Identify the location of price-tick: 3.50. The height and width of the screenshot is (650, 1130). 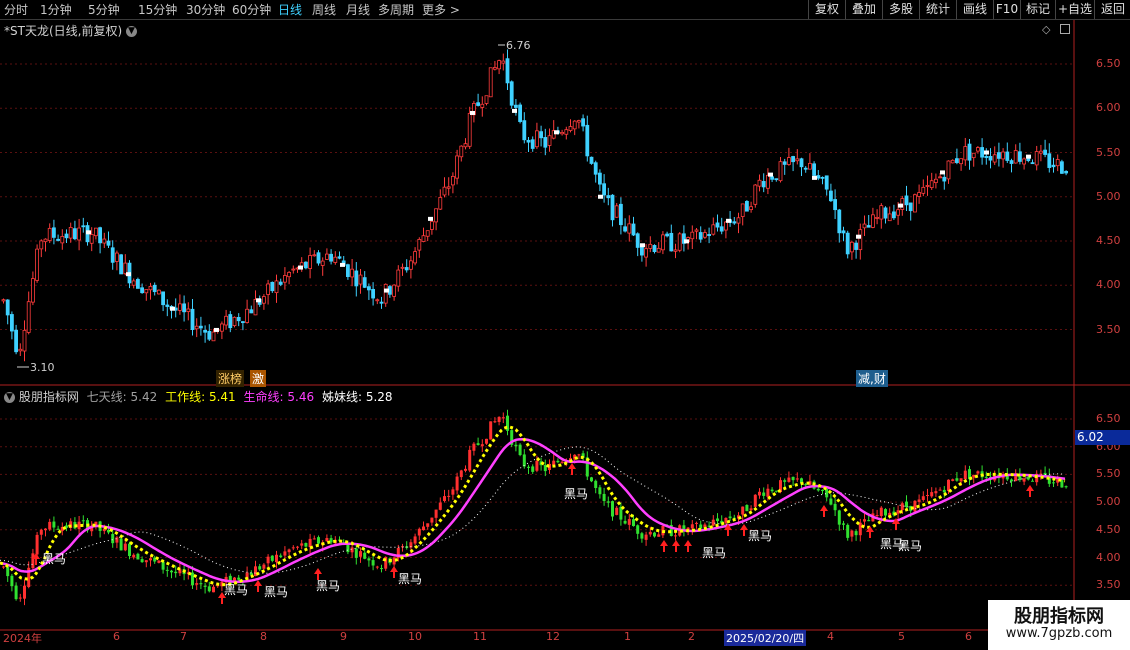
(1108, 329).